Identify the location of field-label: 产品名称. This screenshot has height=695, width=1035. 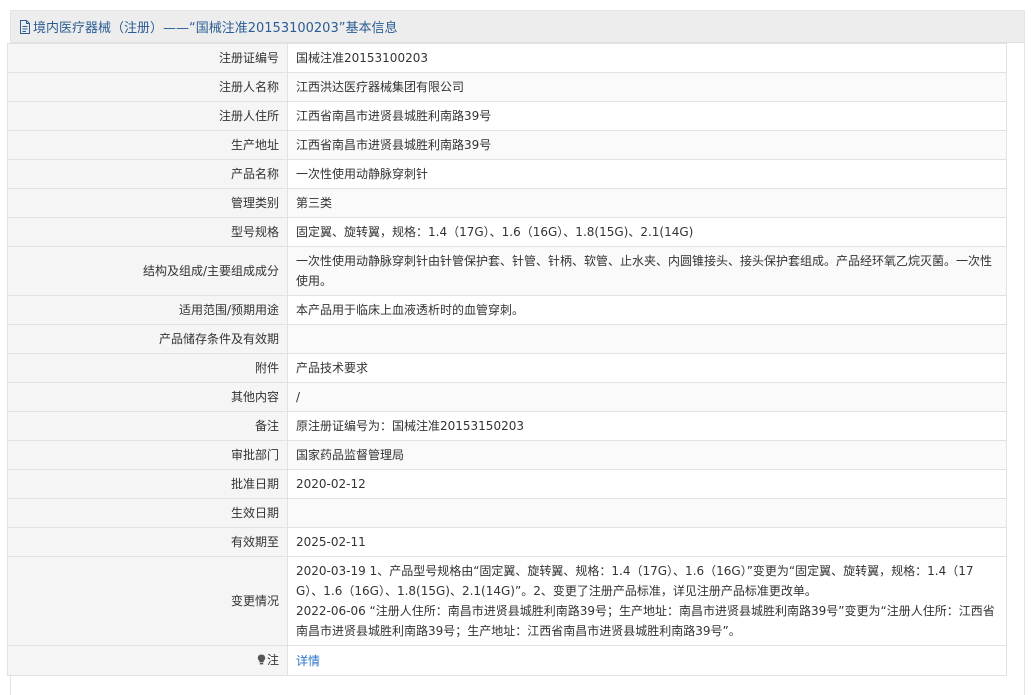
(147, 174).